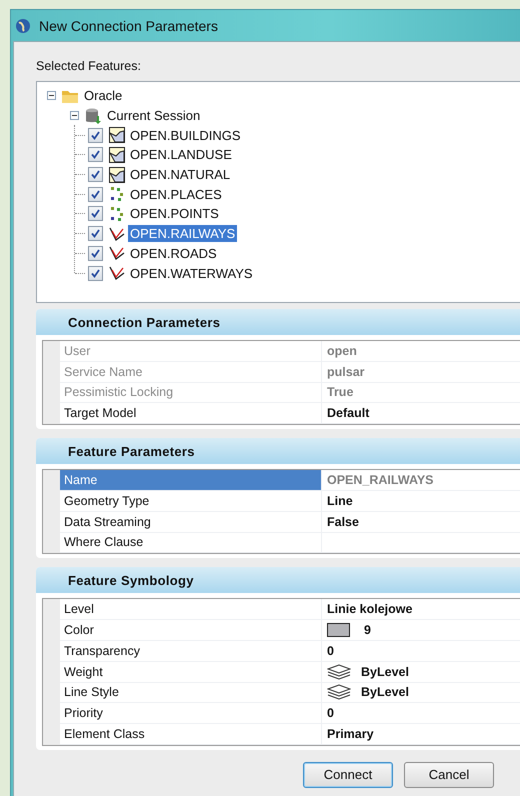  What do you see at coordinates (350, 734) in the screenshot?
I see `property-value: Primary` at bounding box center [350, 734].